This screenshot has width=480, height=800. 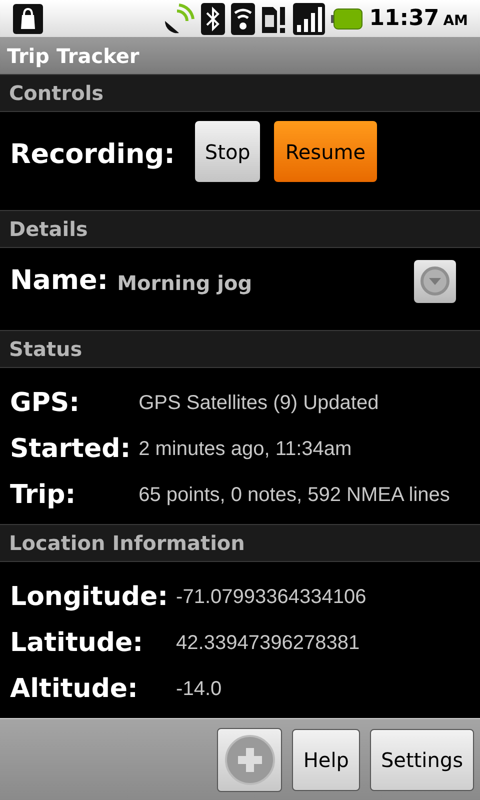 I want to click on dropdown-icon, so click(x=435, y=281).